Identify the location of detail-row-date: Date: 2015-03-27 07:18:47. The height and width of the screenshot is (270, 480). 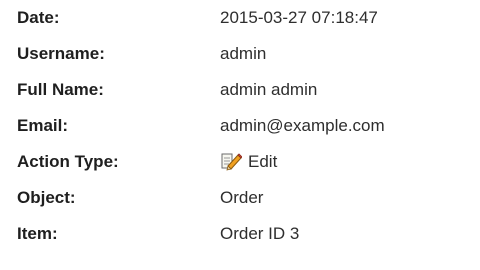
(240, 18).